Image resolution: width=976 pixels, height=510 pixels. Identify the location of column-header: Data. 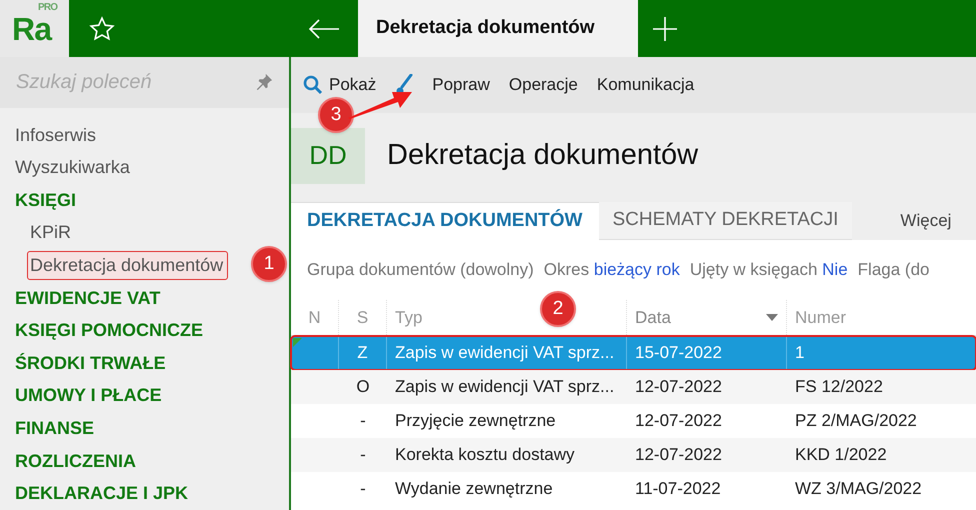
(653, 317).